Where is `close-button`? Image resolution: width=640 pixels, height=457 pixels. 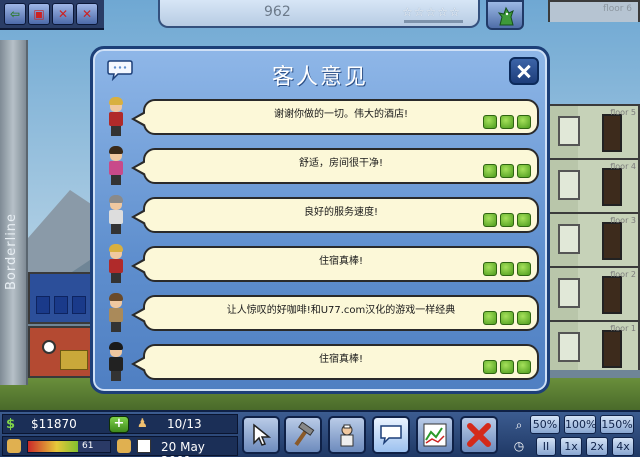
close-button is located at coordinates (524, 71).